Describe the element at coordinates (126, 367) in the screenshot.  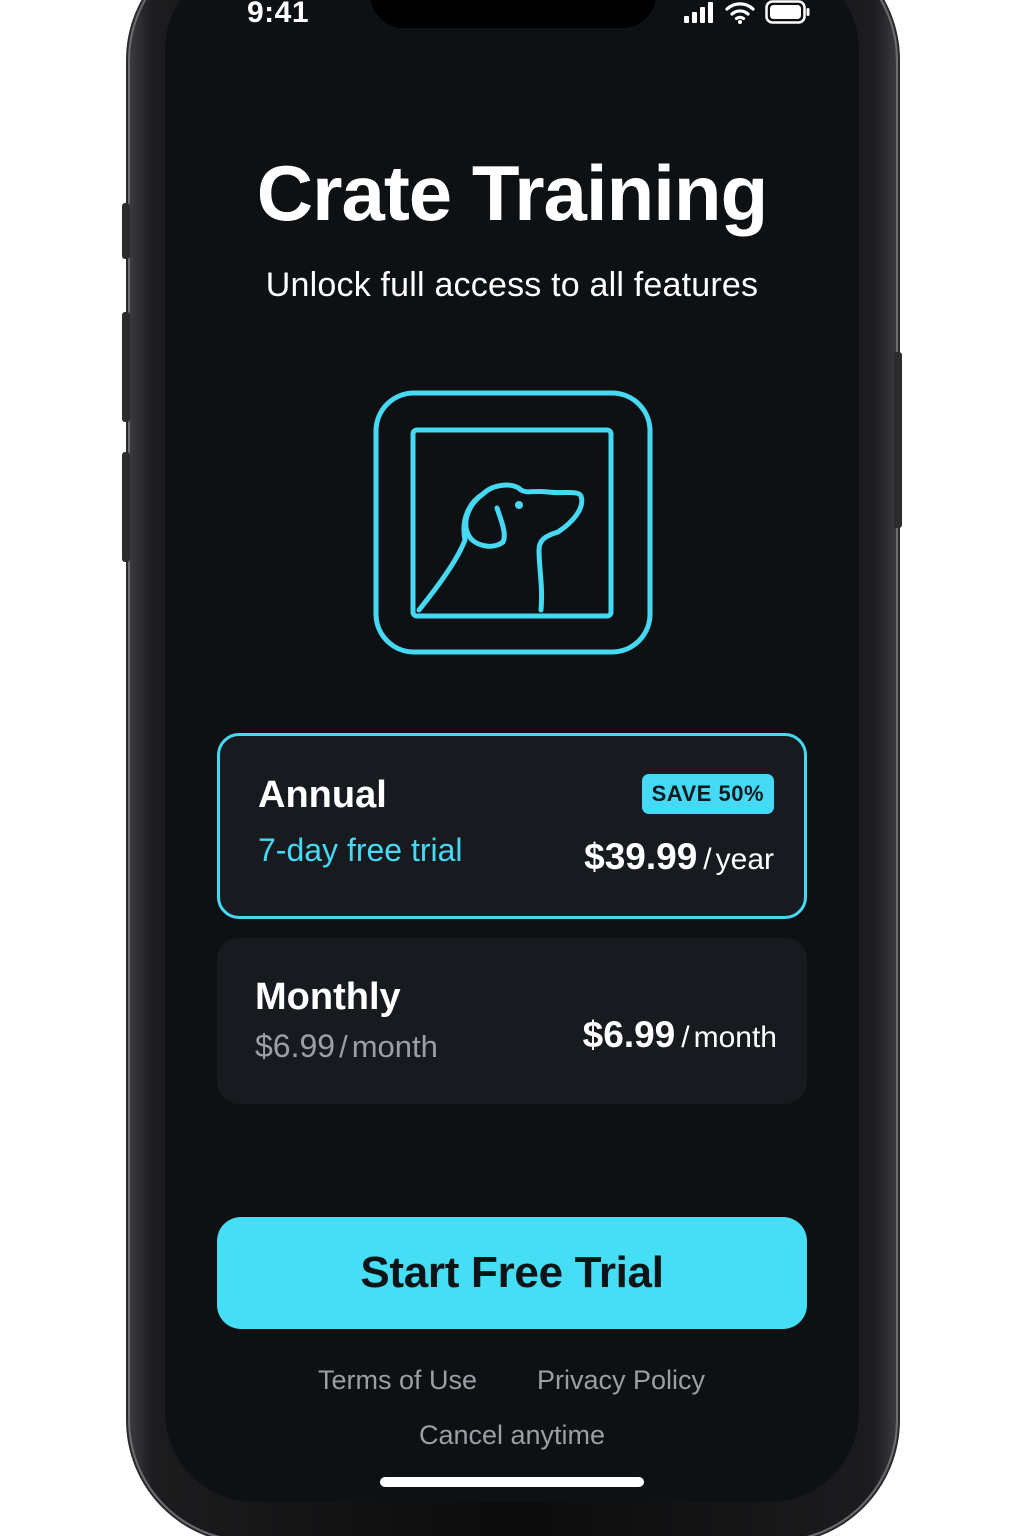
I see `volume-up-button` at that location.